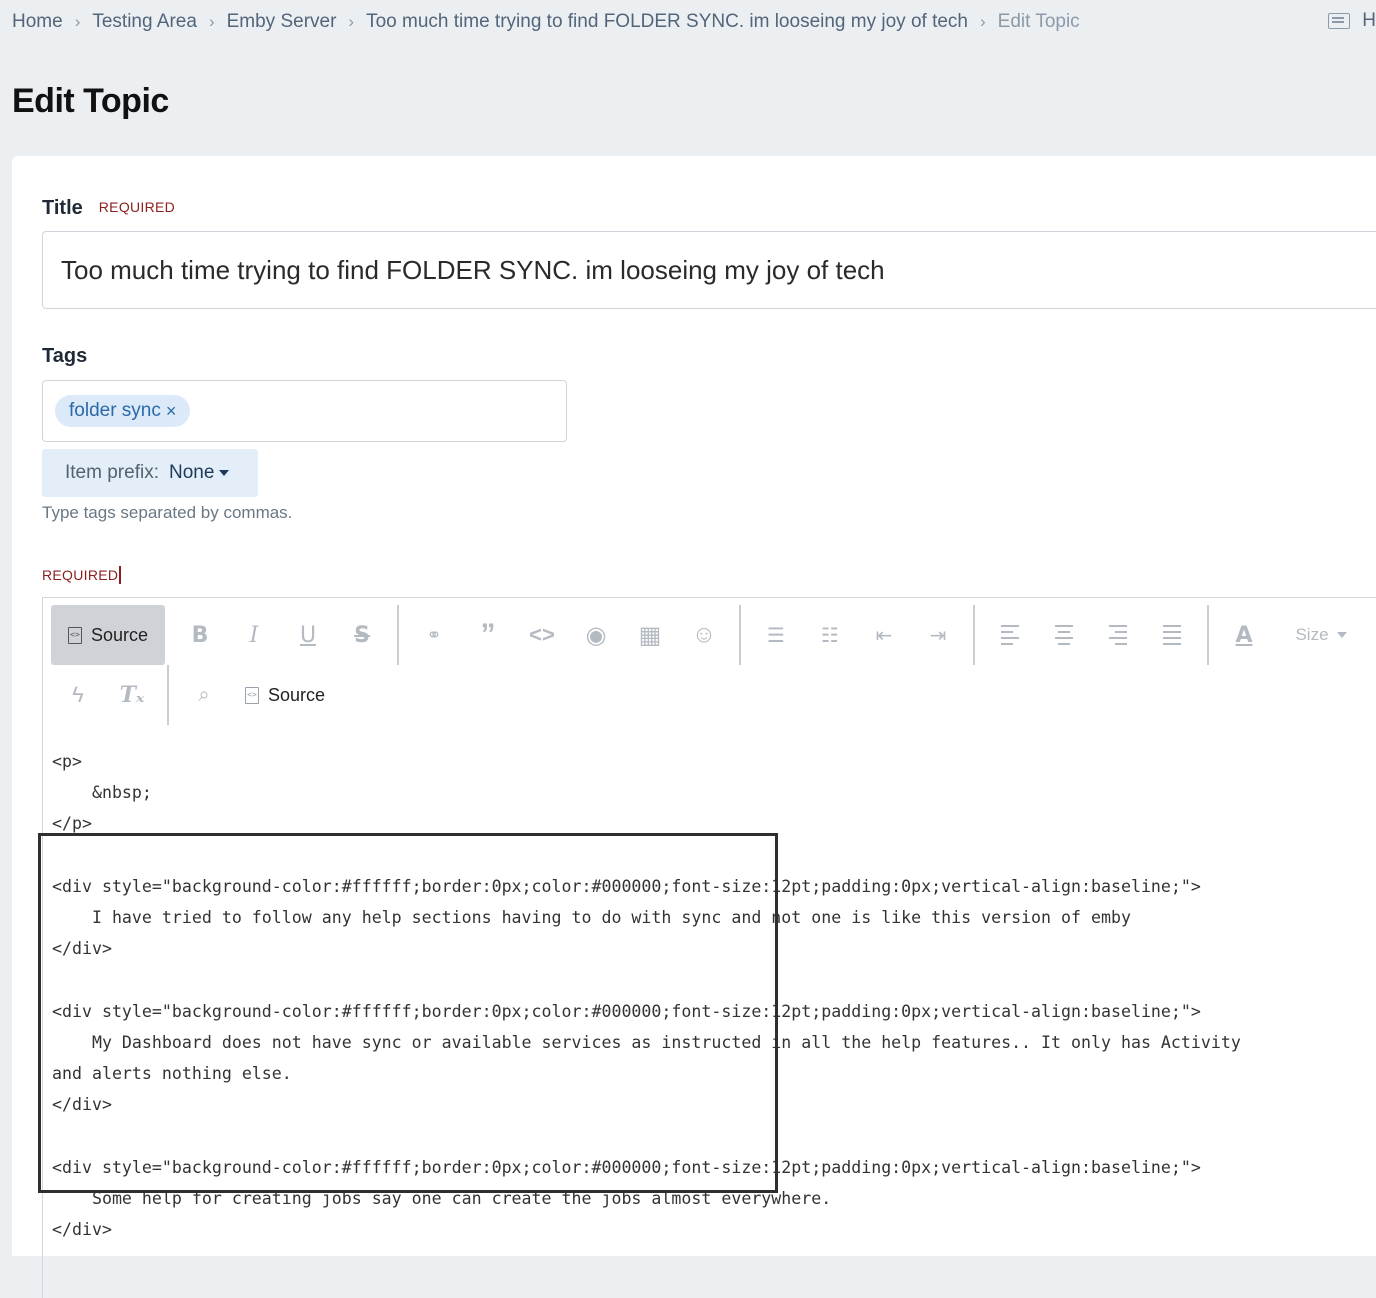 The width and height of the screenshot is (1376, 1298). What do you see at coordinates (167, 512) in the screenshot?
I see `tags-hint: Type tags separated by commas.` at bounding box center [167, 512].